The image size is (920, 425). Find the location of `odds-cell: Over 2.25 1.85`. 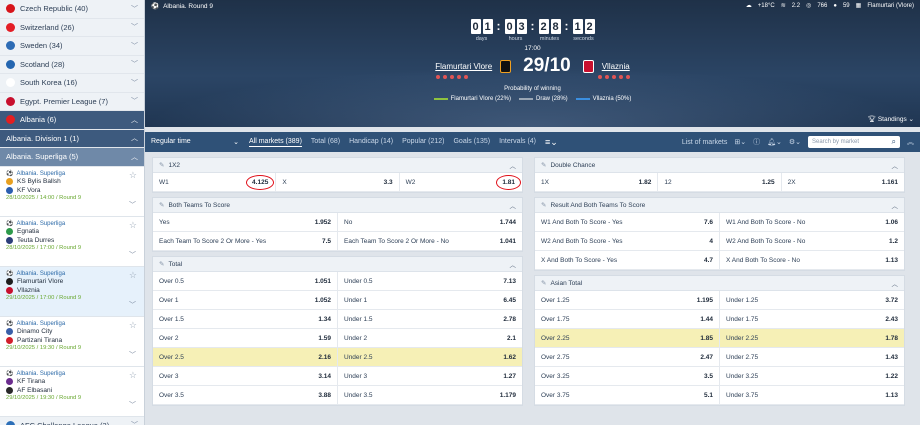

odds-cell: Over 2.25 1.85 is located at coordinates (627, 338).